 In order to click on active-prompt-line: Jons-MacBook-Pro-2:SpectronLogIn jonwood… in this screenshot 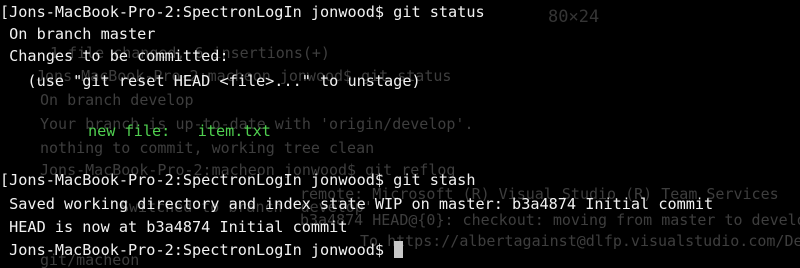, I will do `click(202, 250)`.